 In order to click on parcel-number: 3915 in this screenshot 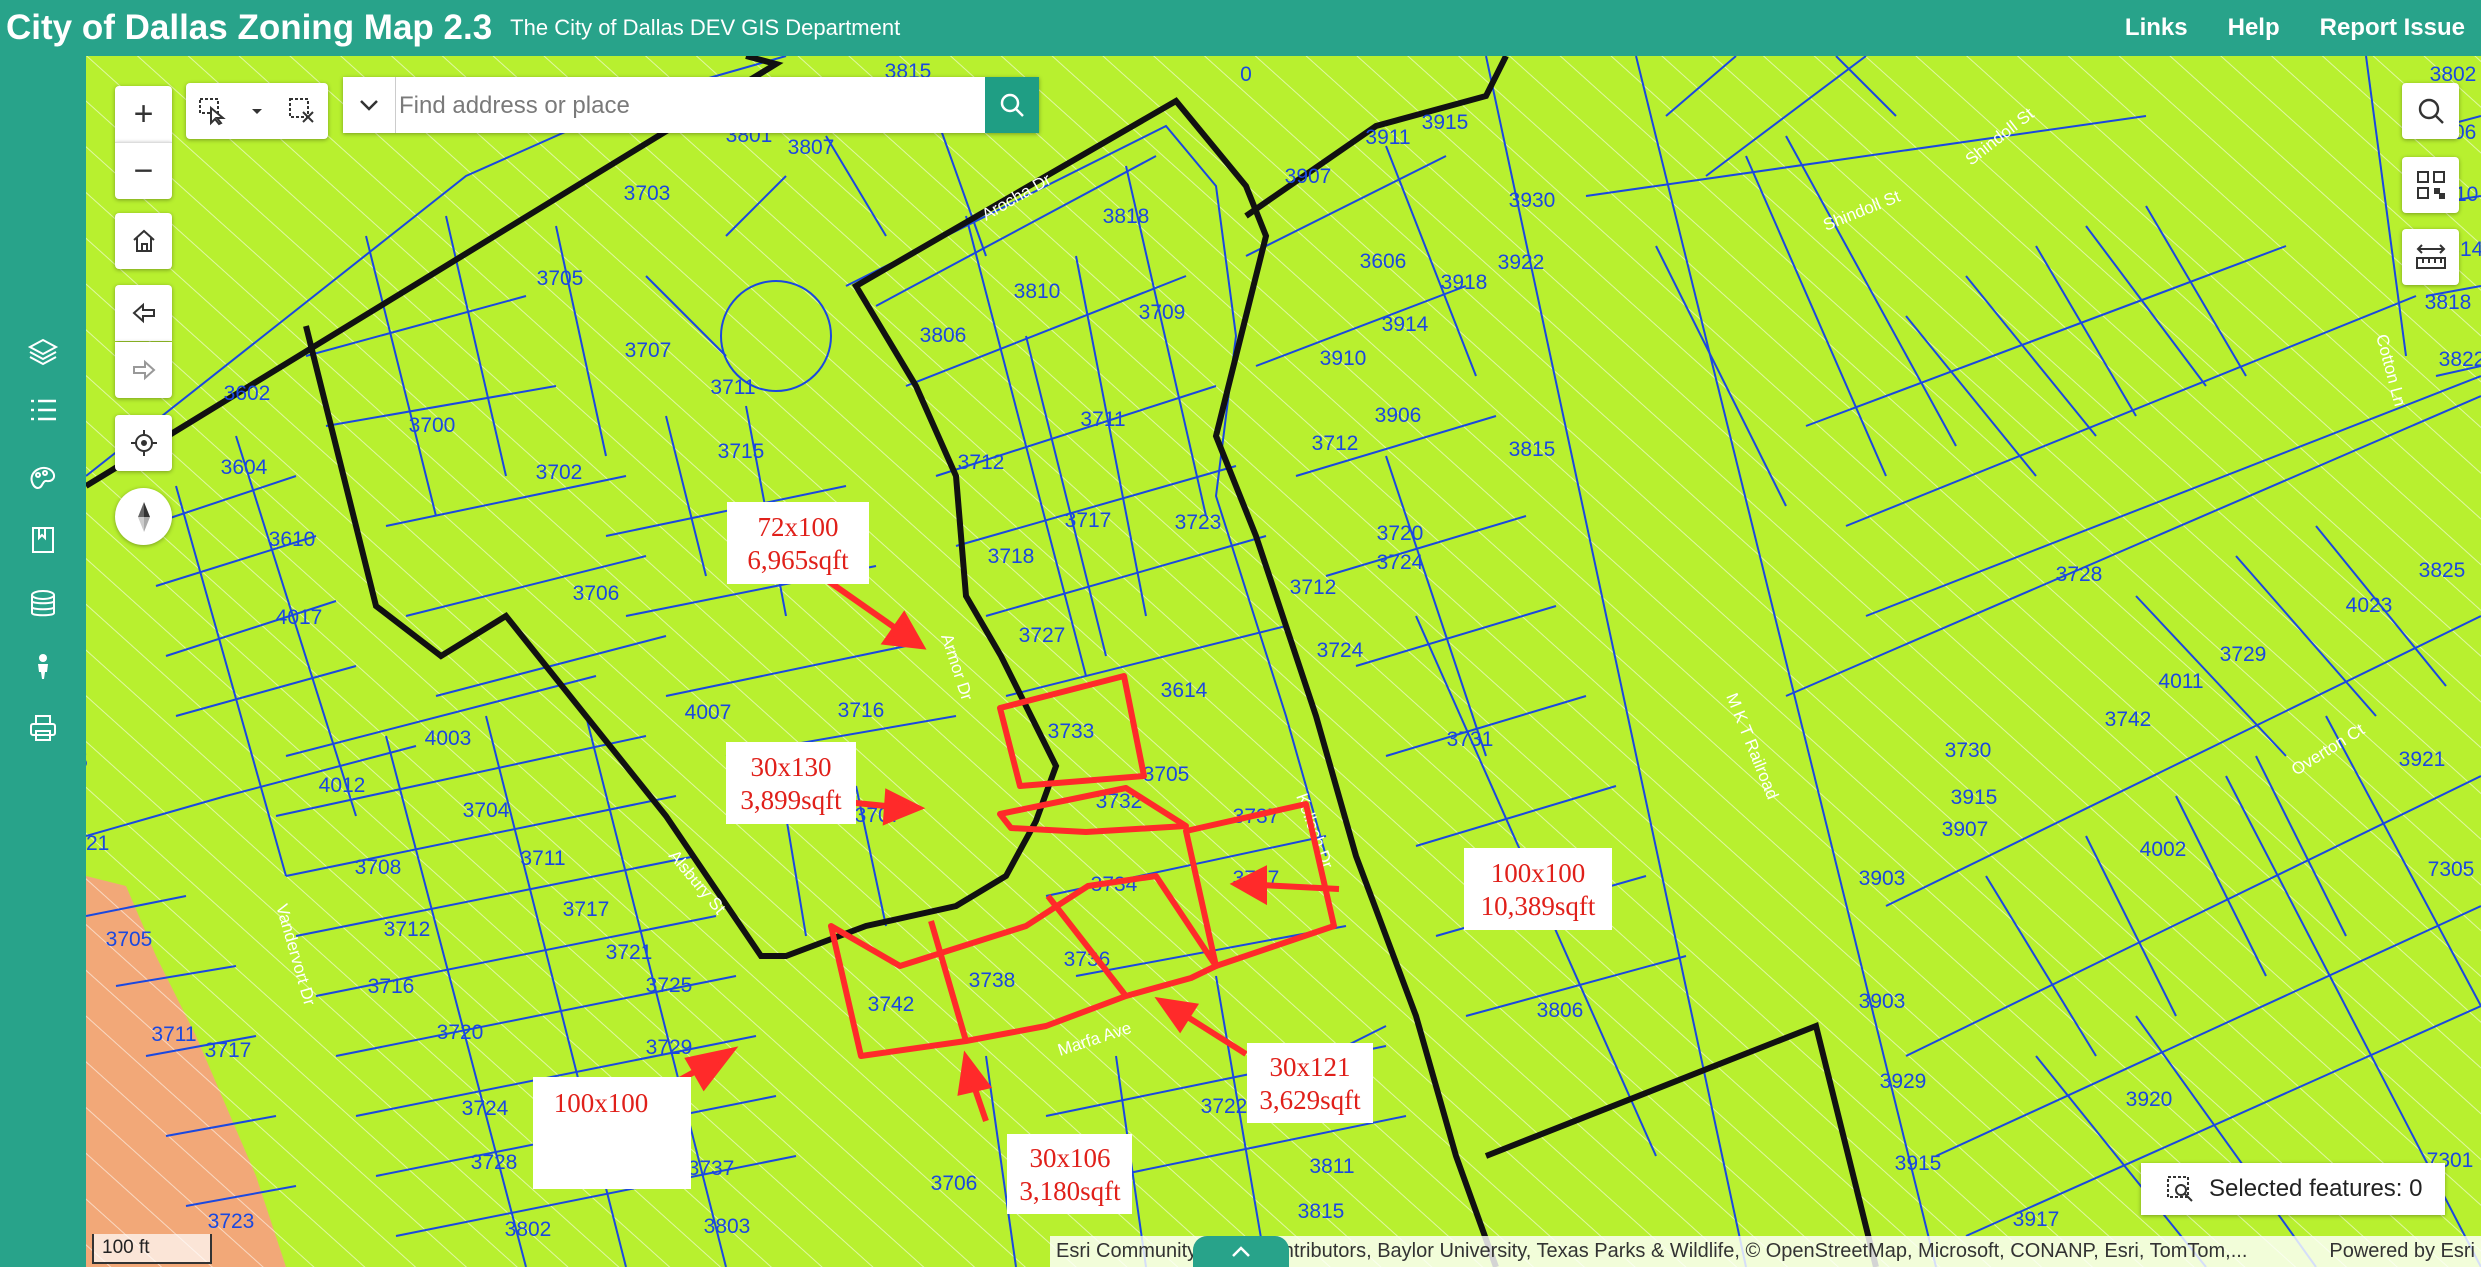, I will do `click(1445, 122)`.